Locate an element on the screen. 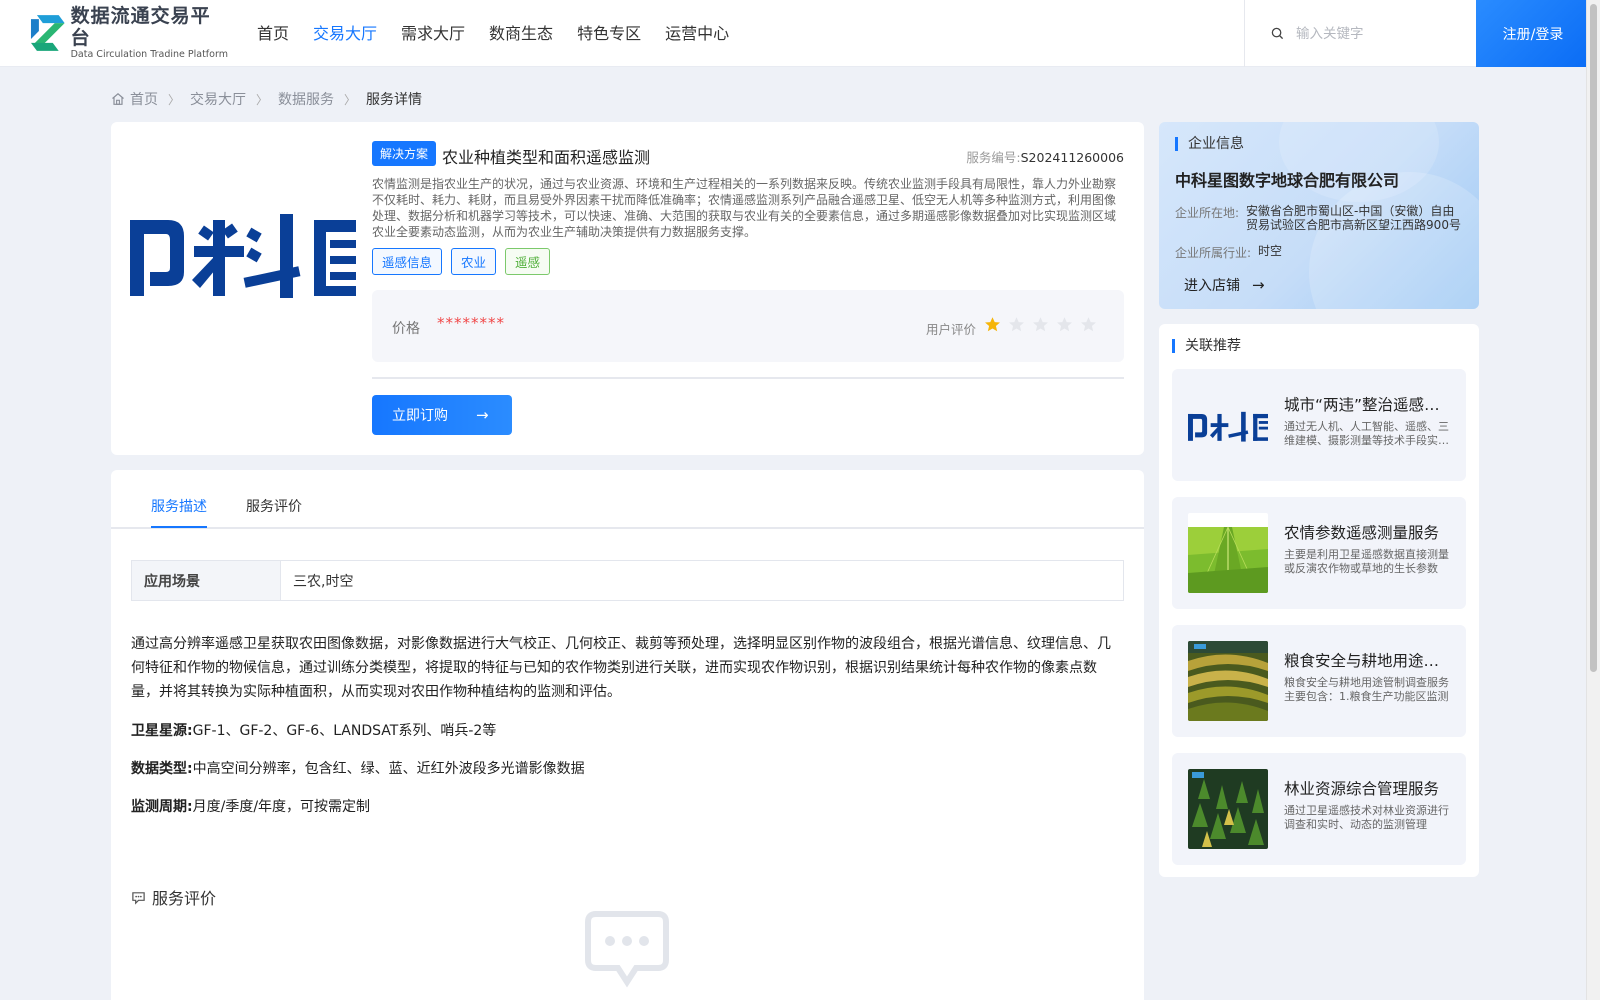  related-item-desc: 主要是利用卫星遥感数据直接测量或反演农作物或草地的生长参数 is located at coordinates (1366, 561).